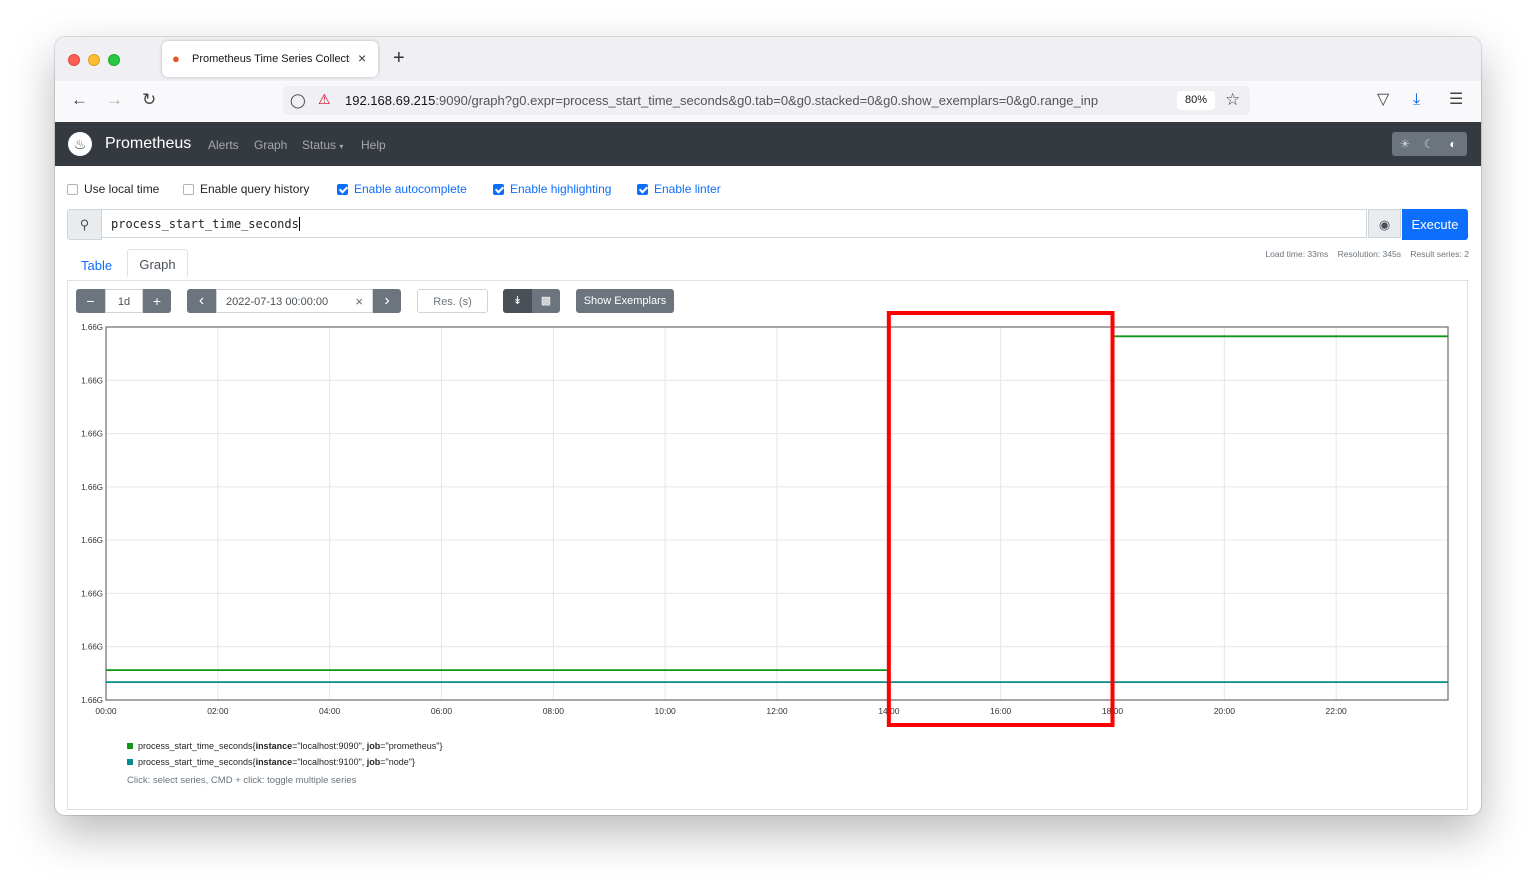 The height and width of the screenshot is (889, 1536). I want to click on tab-title: Prometheus Time Series Collecti, so click(271, 59).